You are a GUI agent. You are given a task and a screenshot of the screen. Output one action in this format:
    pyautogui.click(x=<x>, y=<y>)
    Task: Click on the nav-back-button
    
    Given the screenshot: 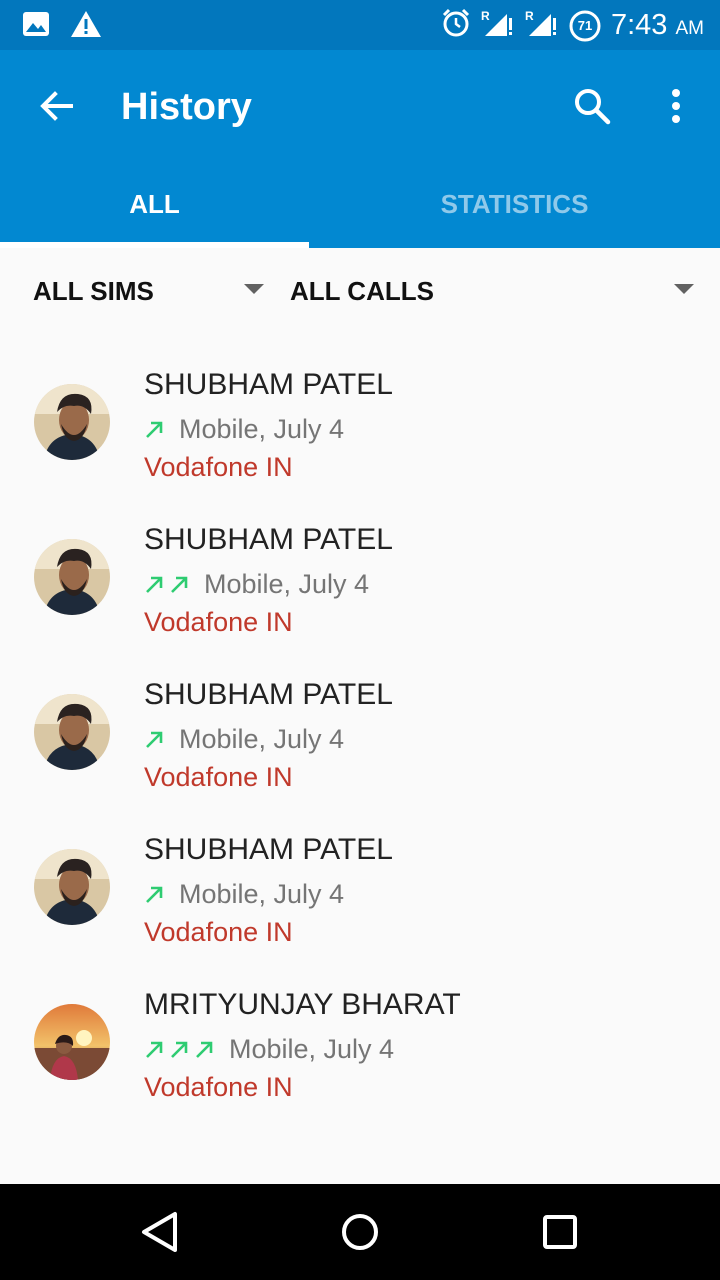 What is the action you would take?
    pyautogui.click(x=160, y=1232)
    